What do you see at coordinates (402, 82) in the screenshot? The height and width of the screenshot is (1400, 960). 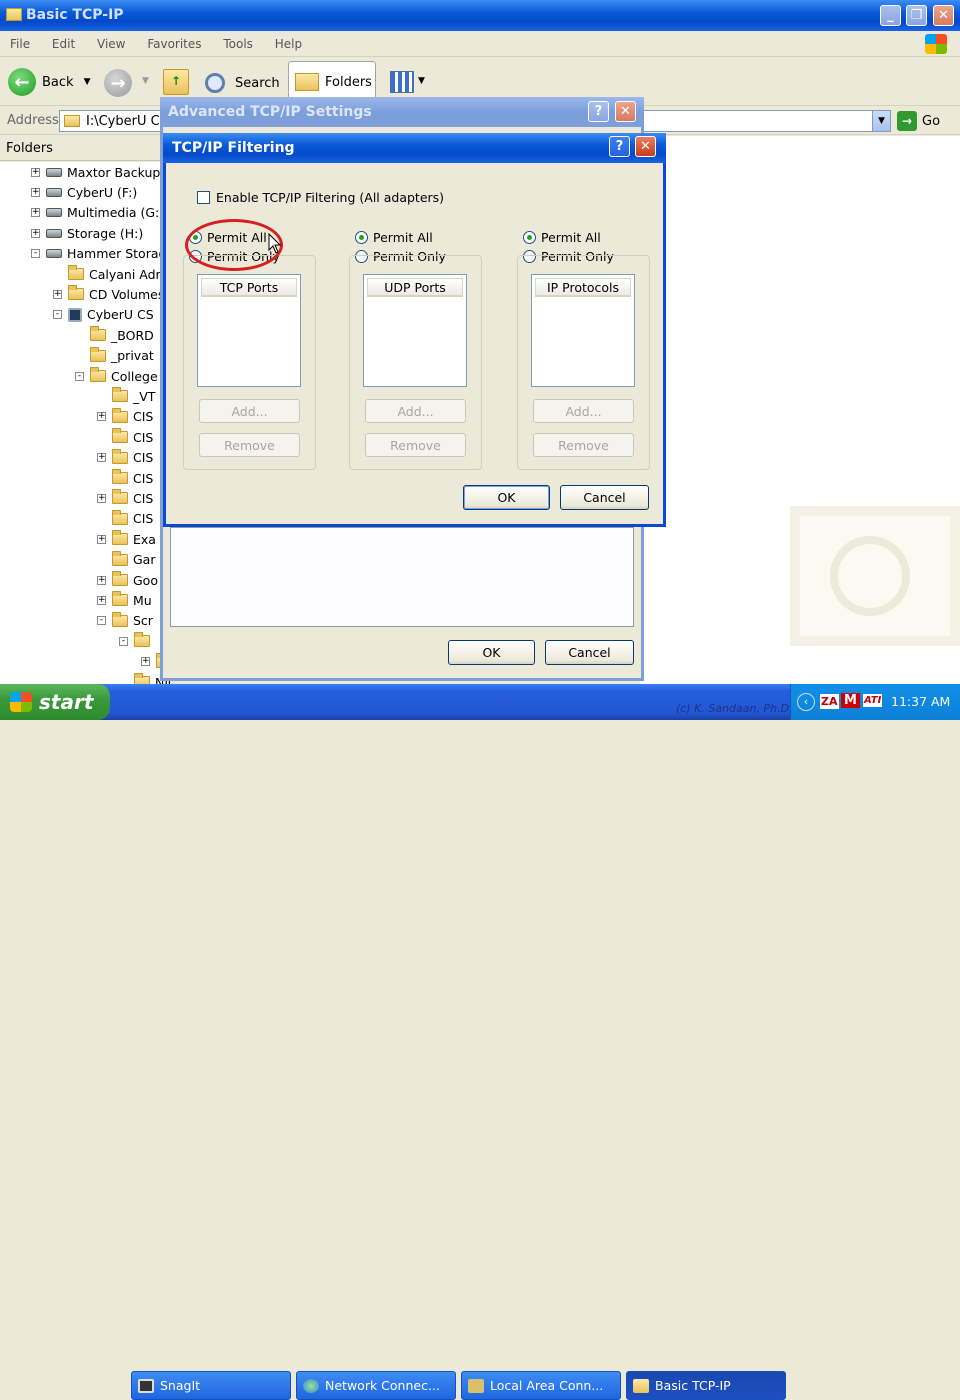 I see `views-icon` at bounding box center [402, 82].